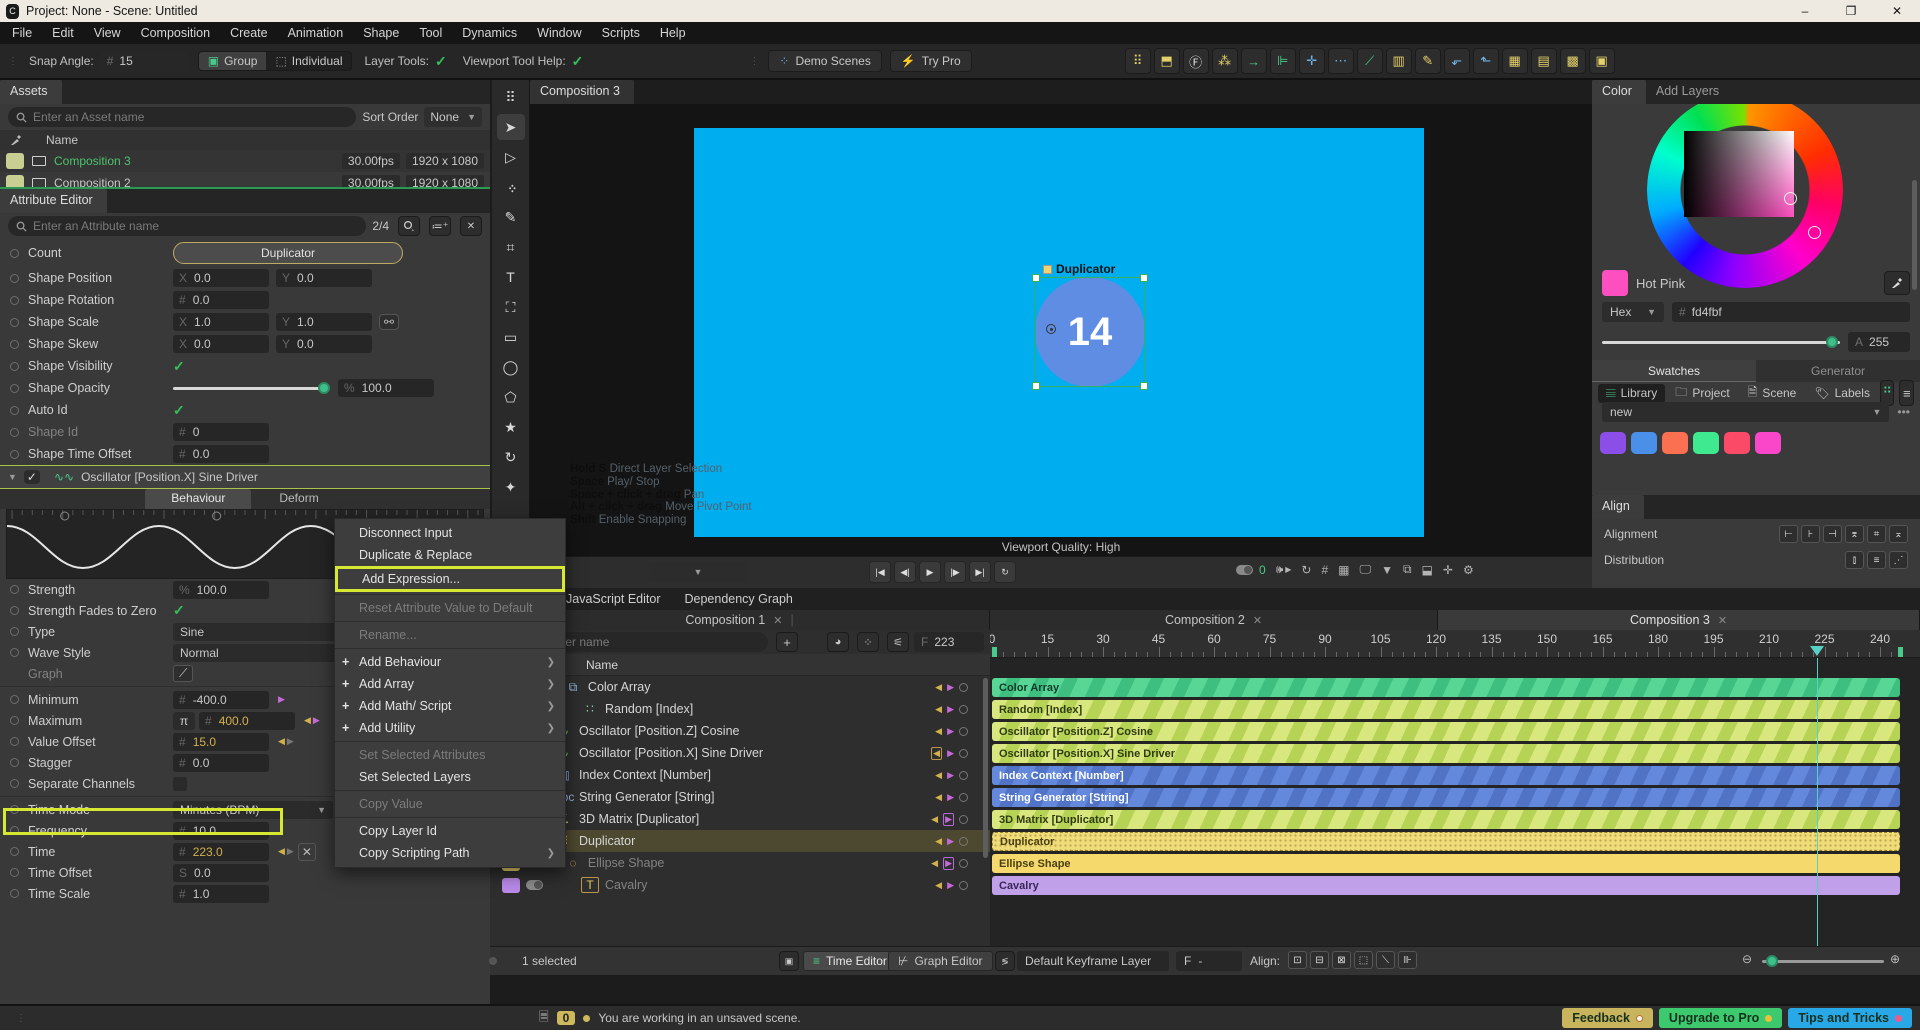  Describe the element at coordinates (621, 33) in the screenshot. I see `menu-scripts: Scripts` at that location.